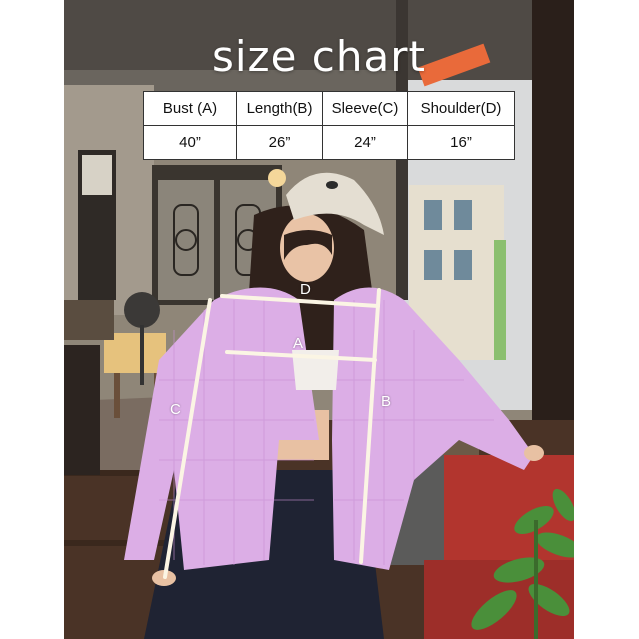 The width and height of the screenshot is (639, 639). What do you see at coordinates (386, 401) in the screenshot?
I see `measure-label-b: B` at bounding box center [386, 401].